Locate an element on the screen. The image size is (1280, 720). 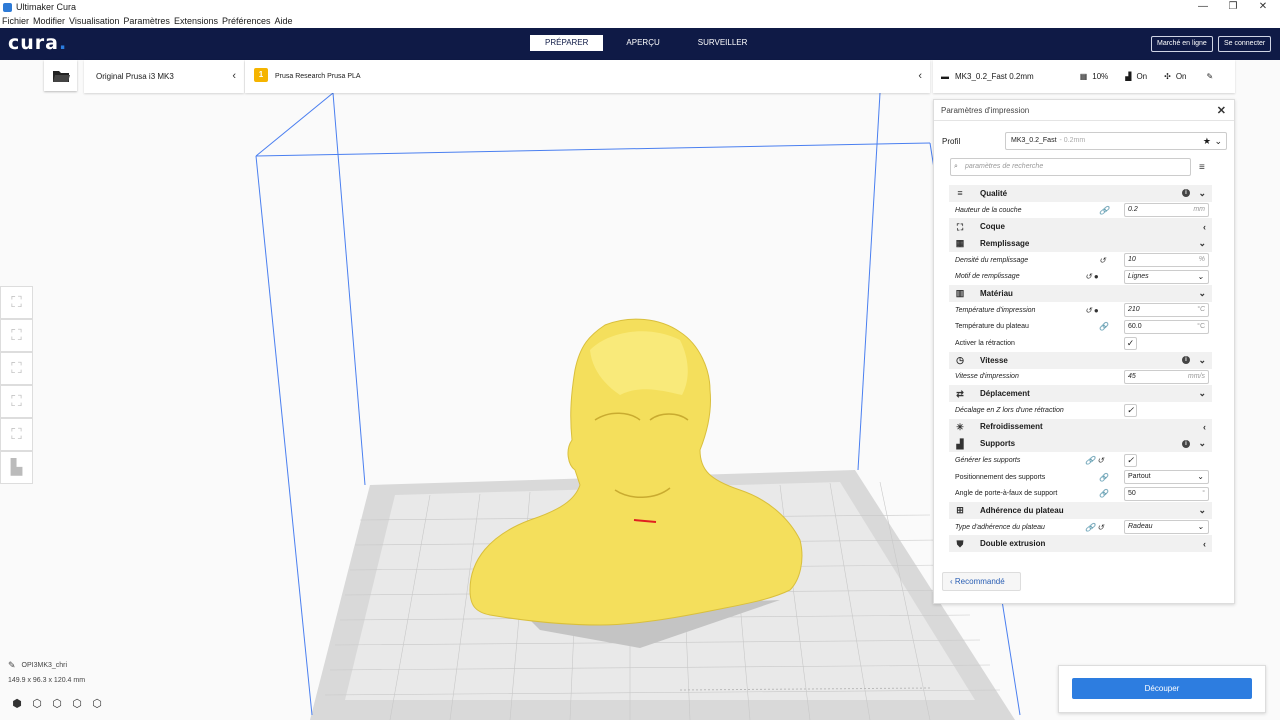
setting-input: 10% is located at coordinates (1166, 260).